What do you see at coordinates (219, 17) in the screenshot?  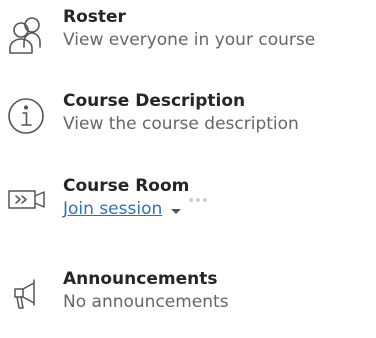 I see `roster-title: Roster` at bounding box center [219, 17].